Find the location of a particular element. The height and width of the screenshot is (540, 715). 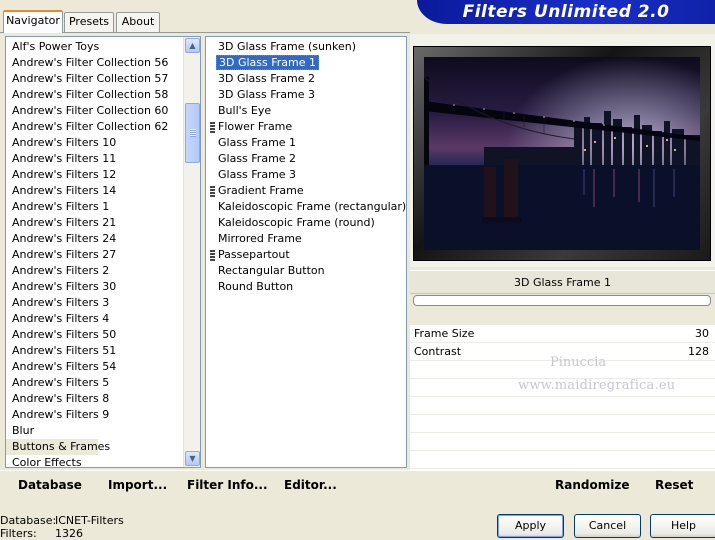

parameter-row: Frame Size 30 is located at coordinates (562, 334).